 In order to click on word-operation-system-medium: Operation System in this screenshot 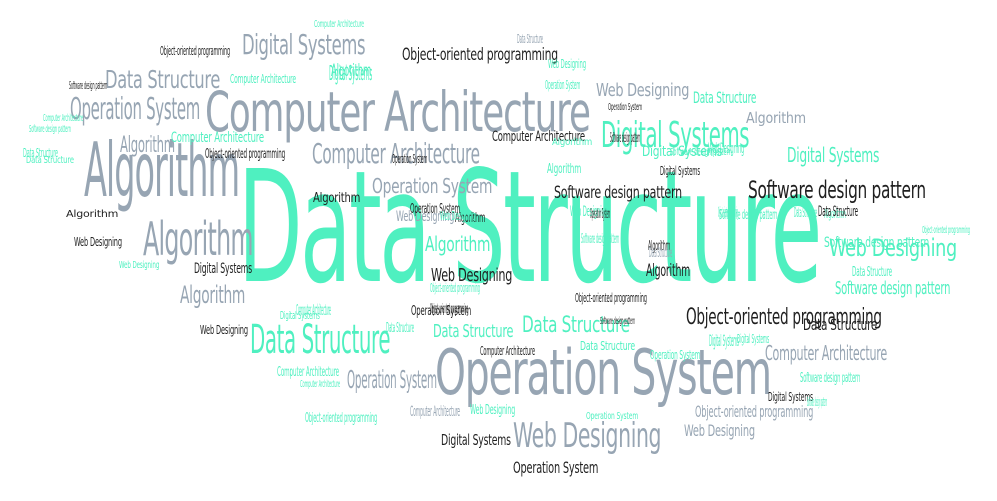, I will do `click(135, 109)`.